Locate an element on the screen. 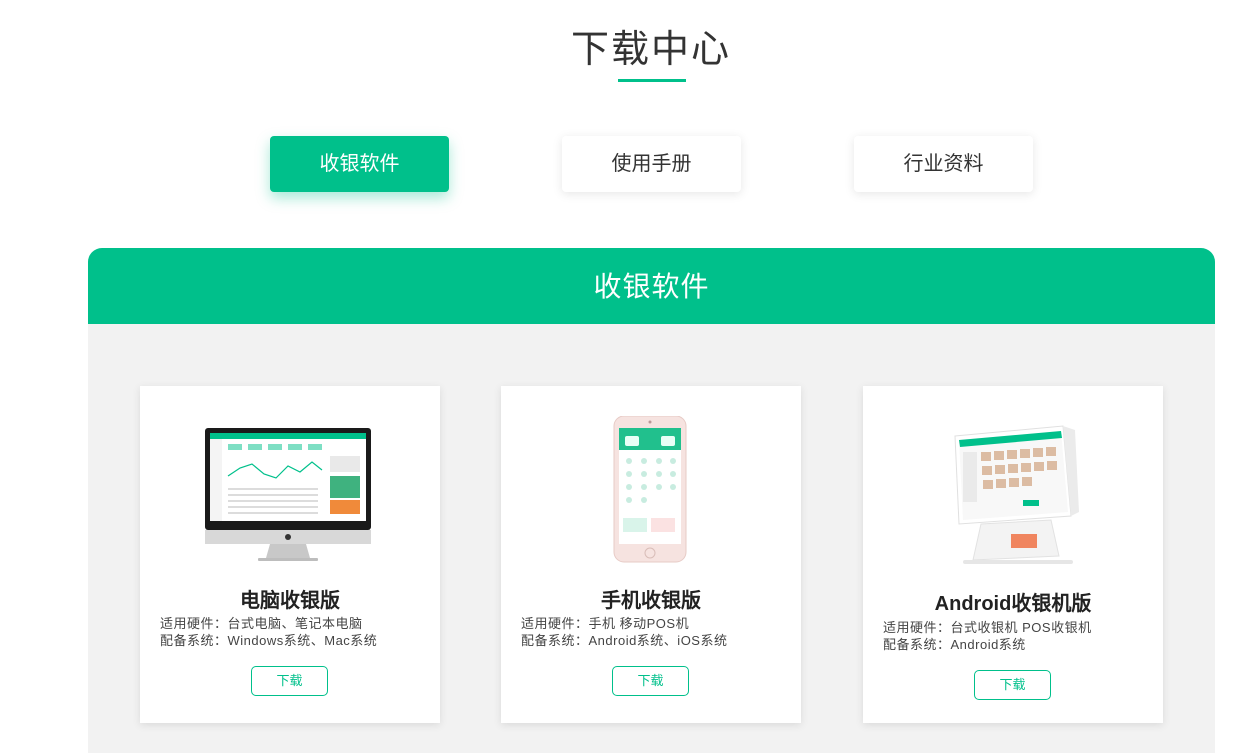 This screenshot has height=753, width=1242. card-system: 配备系统：Windows系统、Mac系统 is located at coordinates (269, 640).